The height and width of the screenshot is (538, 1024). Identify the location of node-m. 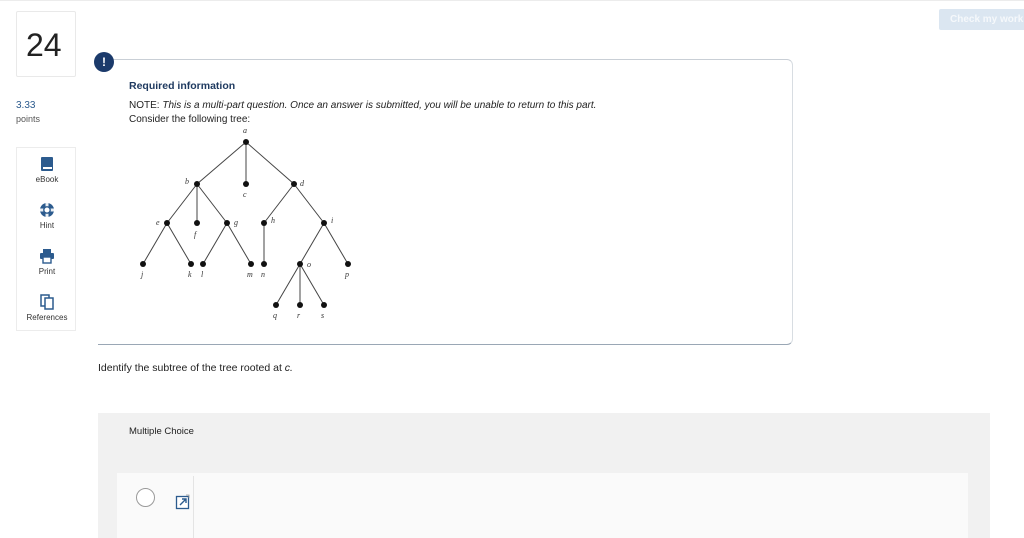
(251, 264).